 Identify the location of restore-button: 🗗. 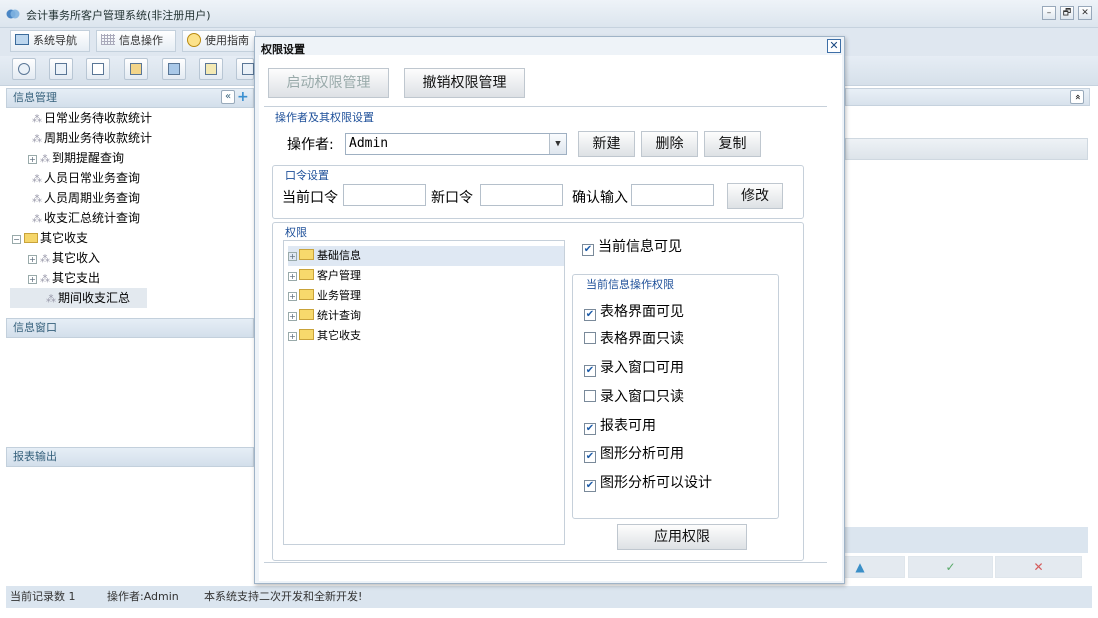
(1067, 13).